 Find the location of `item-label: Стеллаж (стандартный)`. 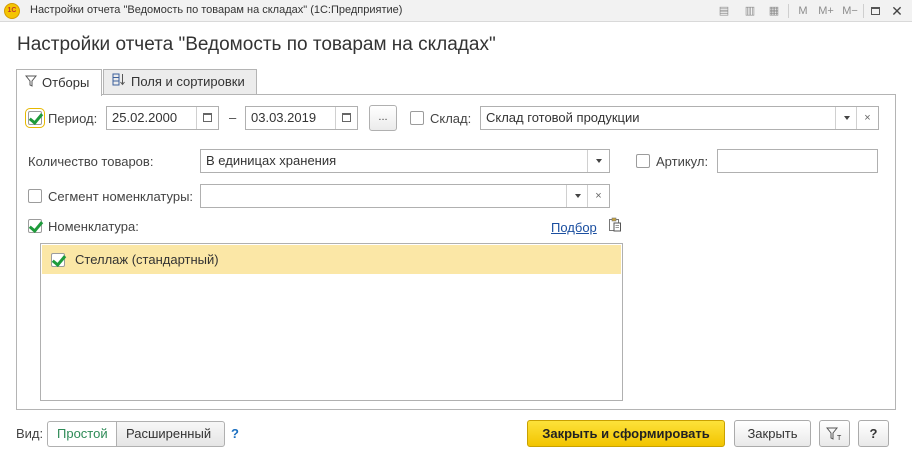

item-label: Стеллаж (стандартный) is located at coordinates (147, 259).